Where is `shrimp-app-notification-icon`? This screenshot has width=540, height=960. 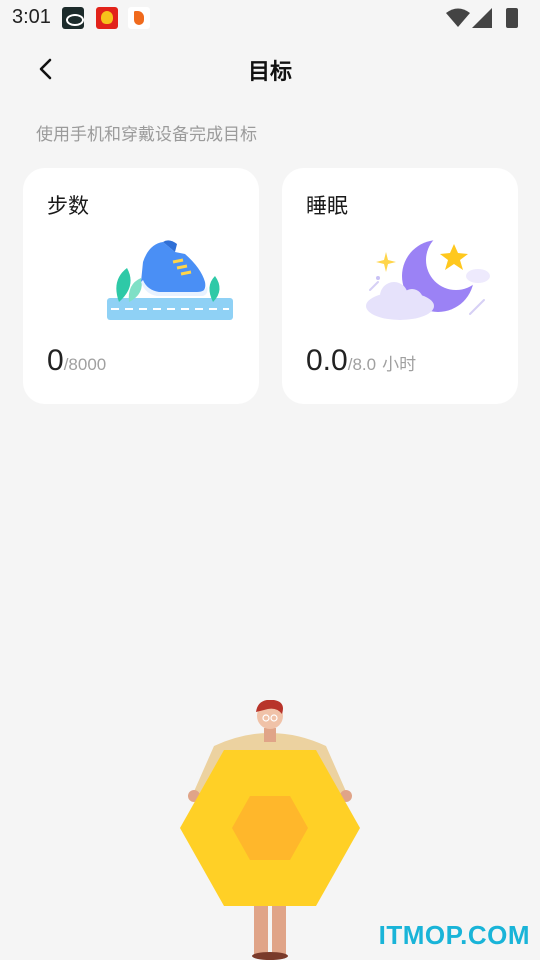 shrimp-app-notification-icon is located at coordinates (139, 18).